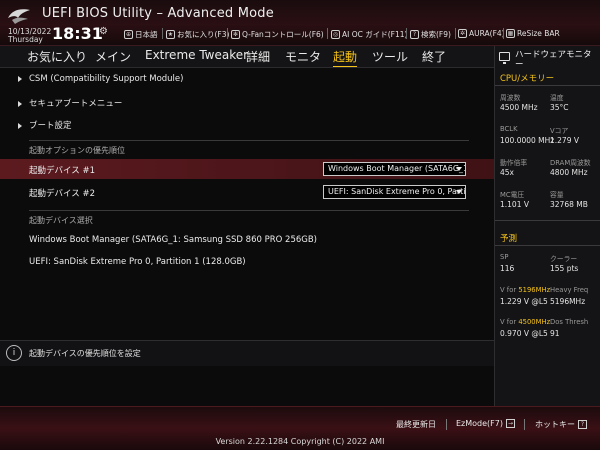 The height and width of the screenshot is (450, 600). I want to click on v-for-heavy-freq: 5196MHz, so click(534, 290).